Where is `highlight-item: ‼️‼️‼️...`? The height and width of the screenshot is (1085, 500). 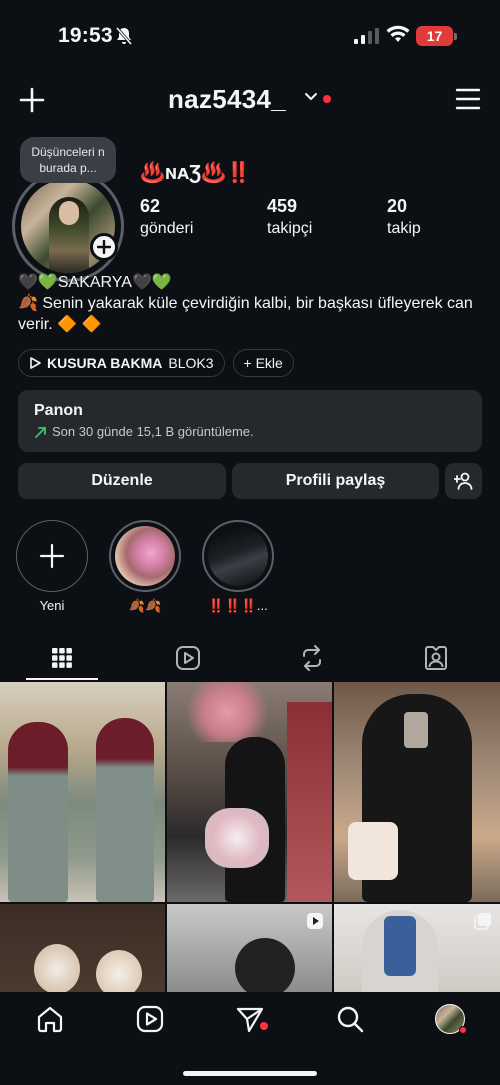
highlight-item: ‼️‼️‼️... is located at coordinates (238, 567).